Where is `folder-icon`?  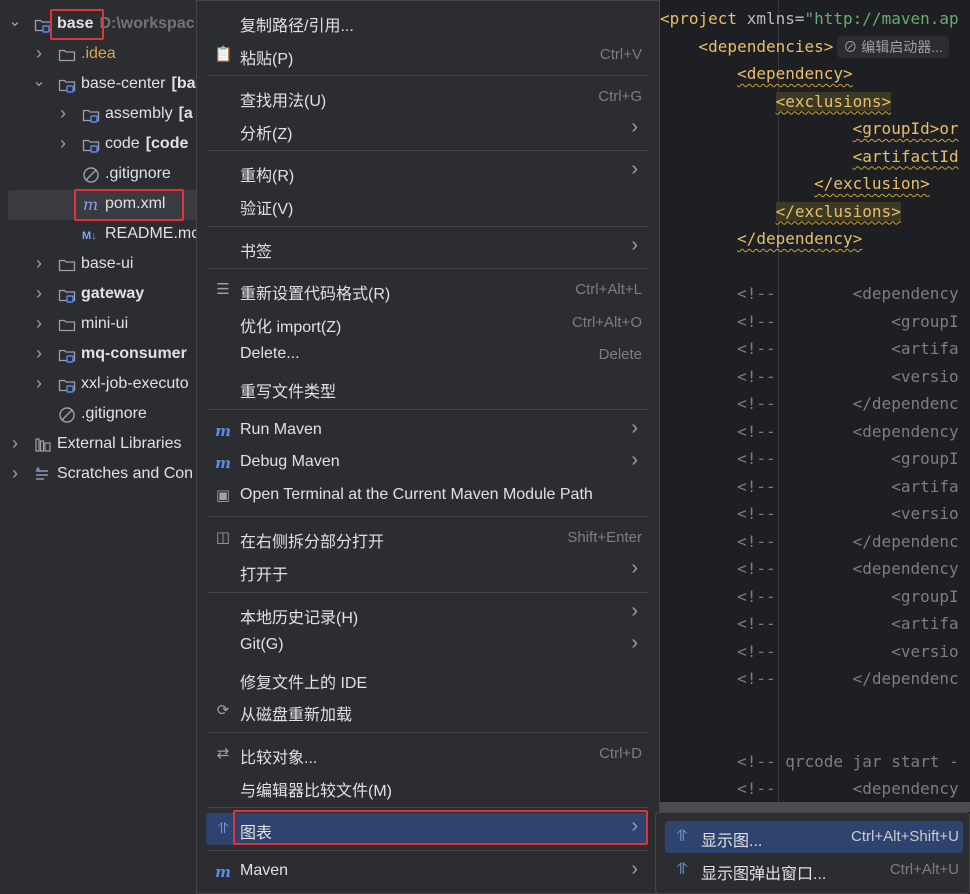
folder-icon is located at coordinates (67, 265).